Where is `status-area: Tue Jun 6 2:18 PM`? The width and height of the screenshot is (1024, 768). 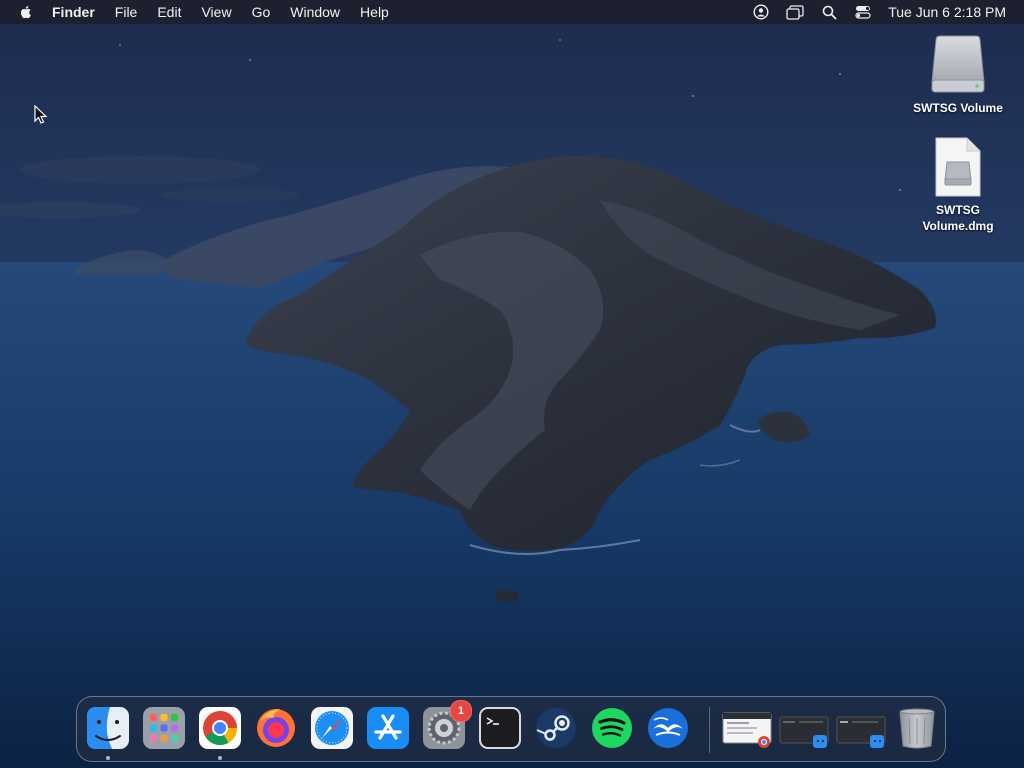
status-area: Tue Jun 6 2:18 PM is located at coordinates (884, 12).